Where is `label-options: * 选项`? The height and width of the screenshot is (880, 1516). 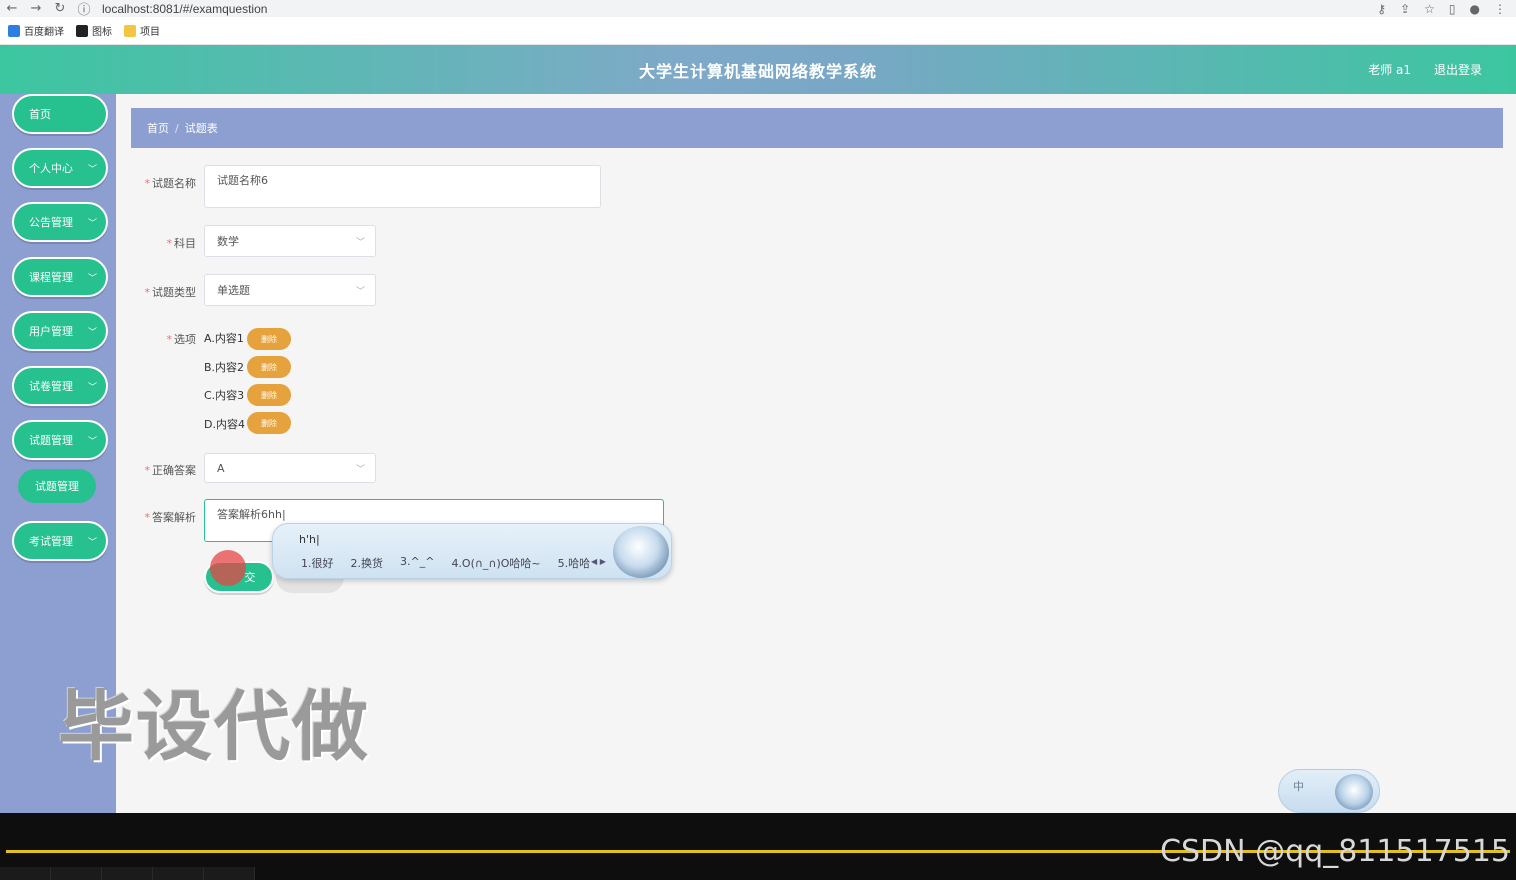
label-options: * 选项 is located at coordinates (181, 339).